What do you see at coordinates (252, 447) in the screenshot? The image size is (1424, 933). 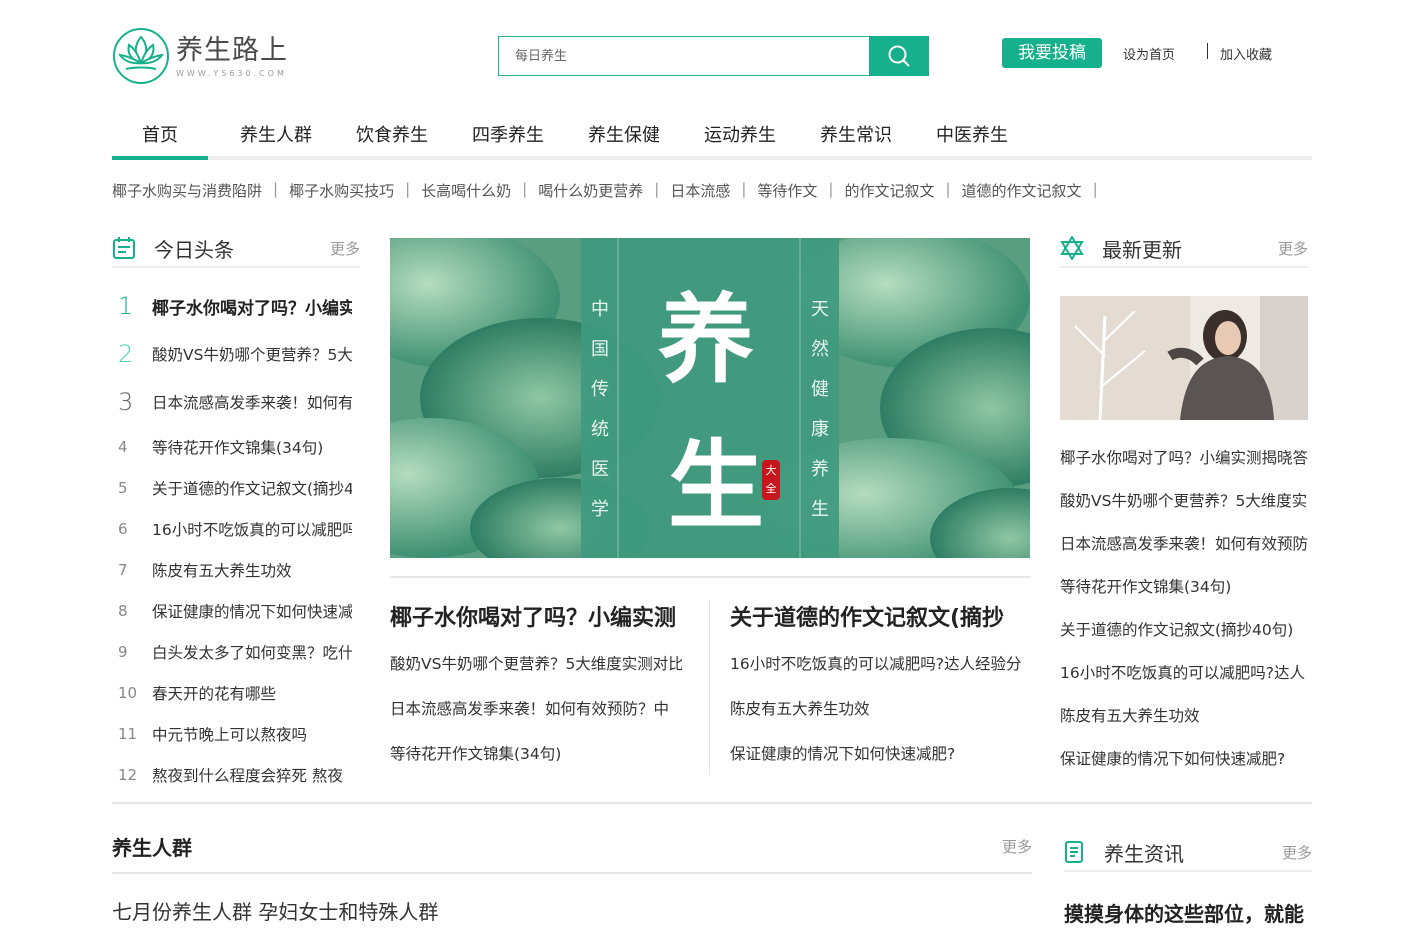 I see `item-title: 等待花开作文锦集(34句)` at bounding box center [252, 447].